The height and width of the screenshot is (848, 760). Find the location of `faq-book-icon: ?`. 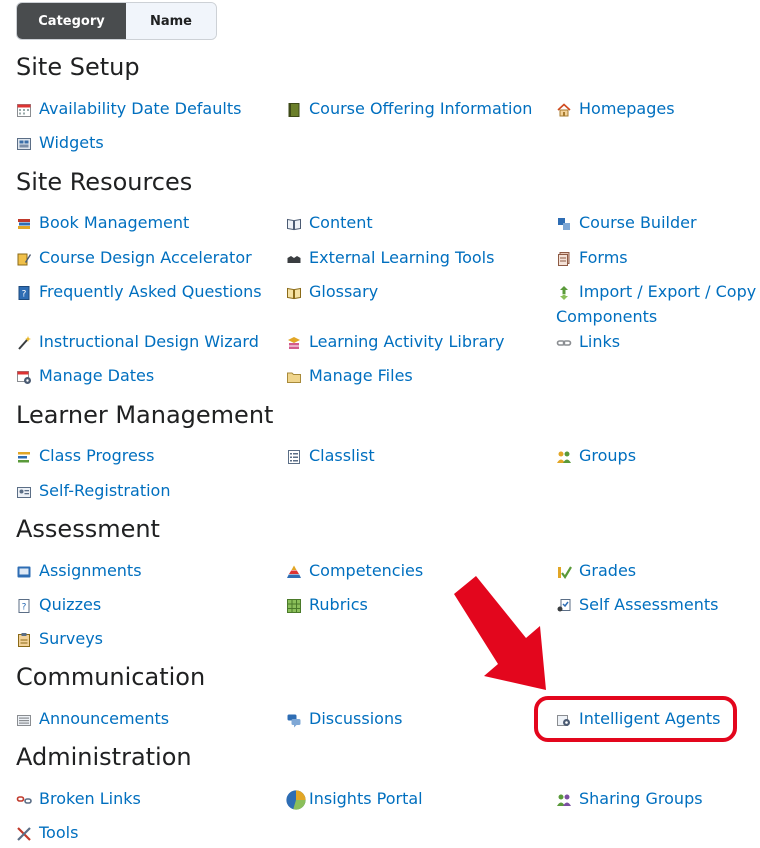

faq-book-icon: ? is located at coordinates (24, 293).